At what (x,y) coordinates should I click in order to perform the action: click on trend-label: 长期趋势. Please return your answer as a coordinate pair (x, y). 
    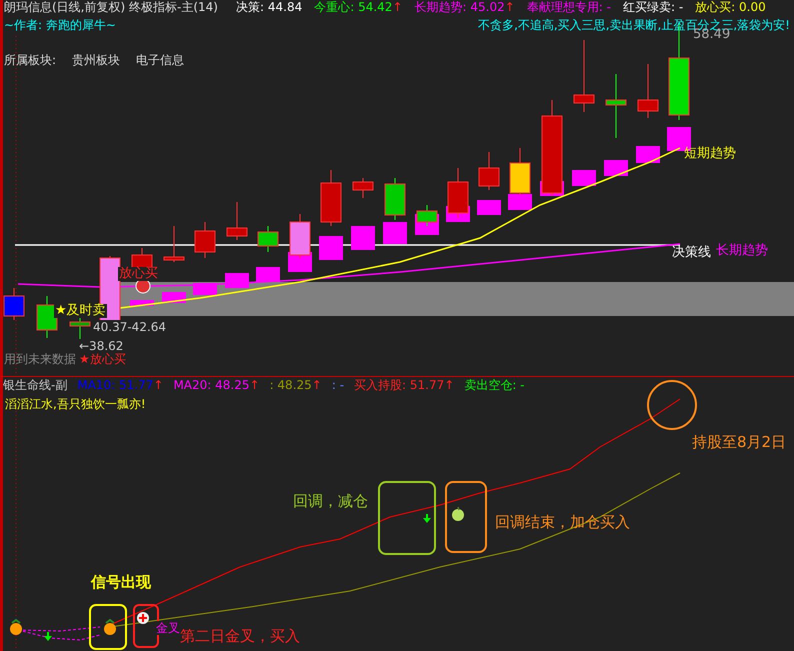
    Looking at the image, I should click on (742, 251).